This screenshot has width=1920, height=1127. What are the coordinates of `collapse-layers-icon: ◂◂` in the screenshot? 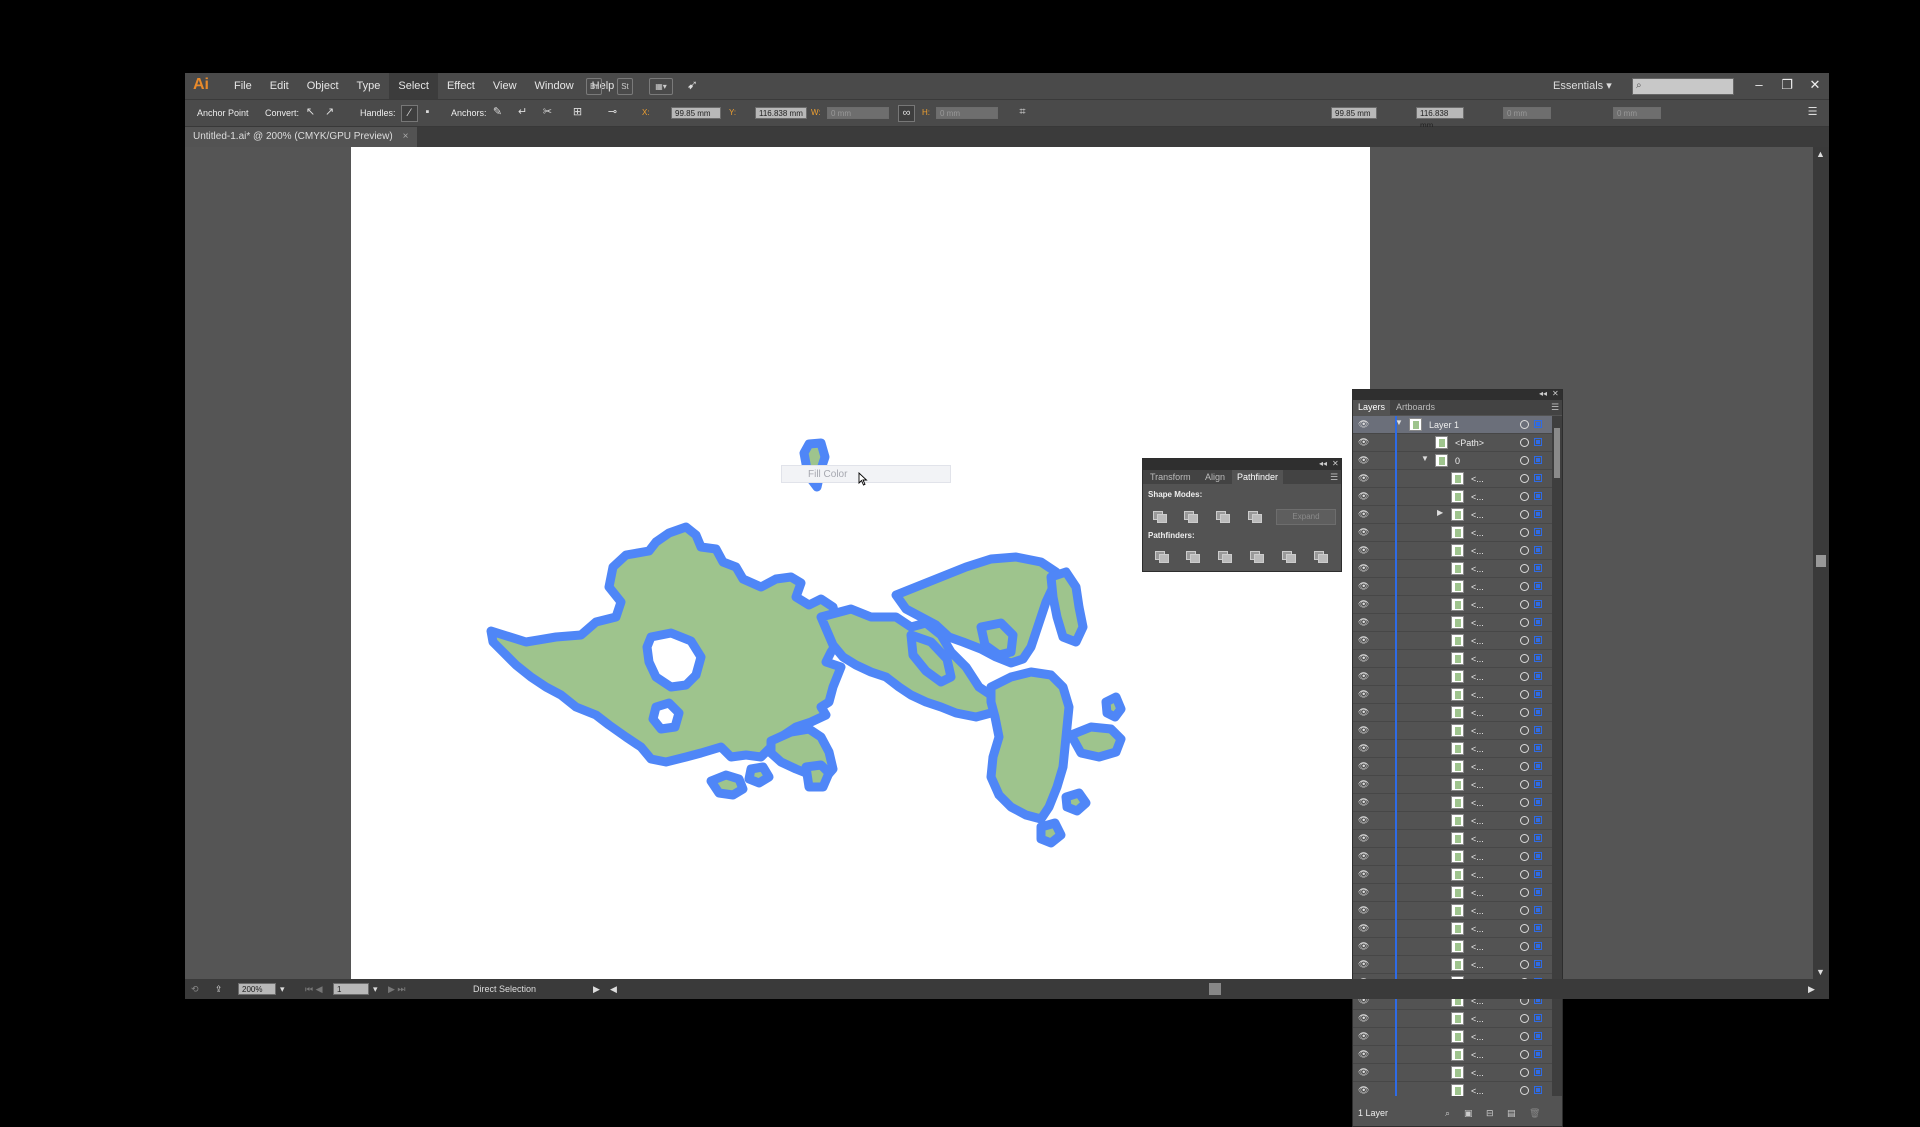 It's located at (1543, 393).